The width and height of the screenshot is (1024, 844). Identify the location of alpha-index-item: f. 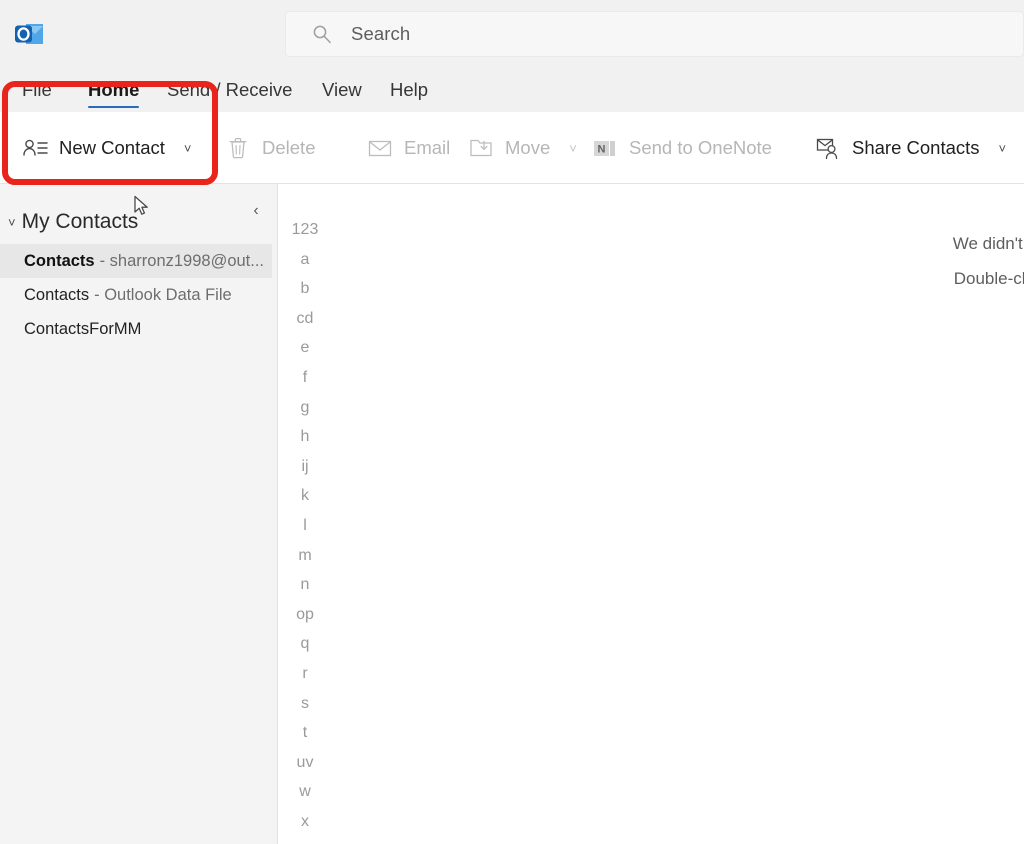
(305, 378).